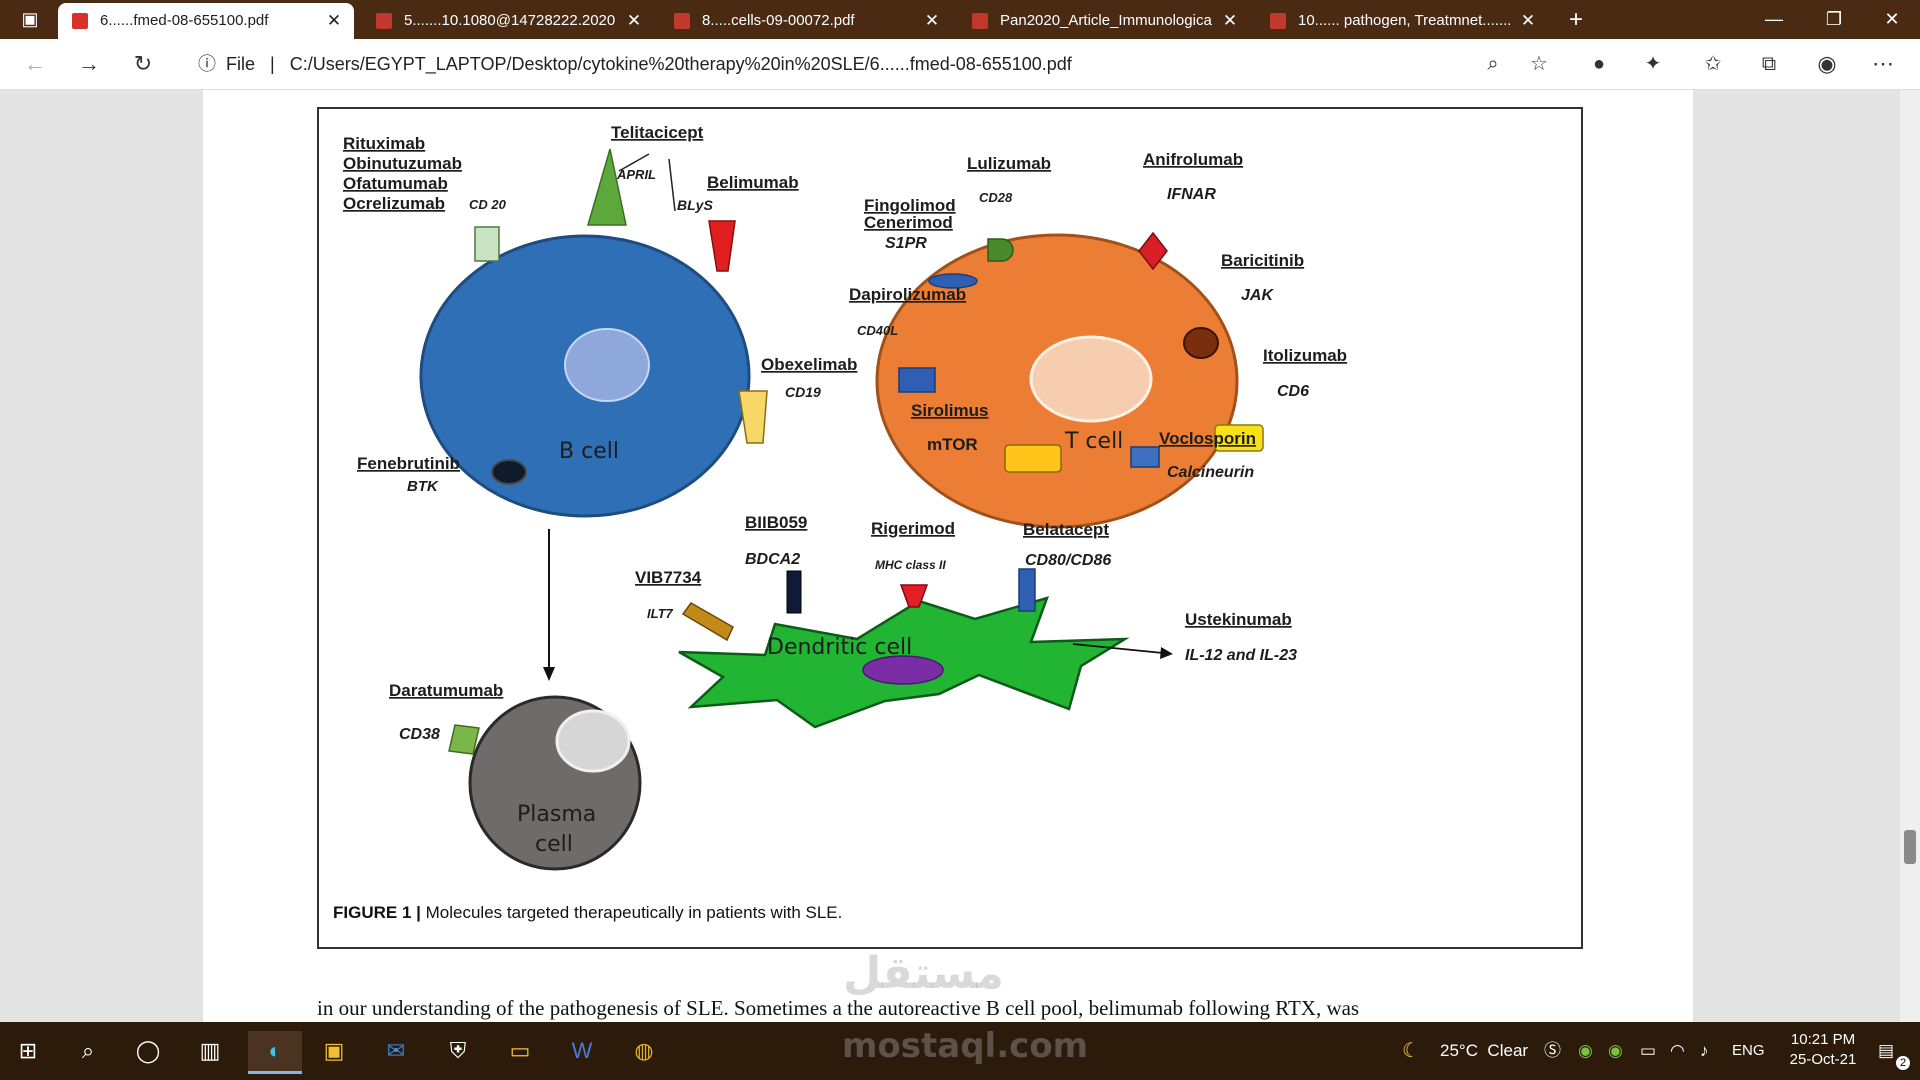  I want to click on tab-pdf-3: 8.....cells-09-00072.pdf ✕, so click(806, 21).